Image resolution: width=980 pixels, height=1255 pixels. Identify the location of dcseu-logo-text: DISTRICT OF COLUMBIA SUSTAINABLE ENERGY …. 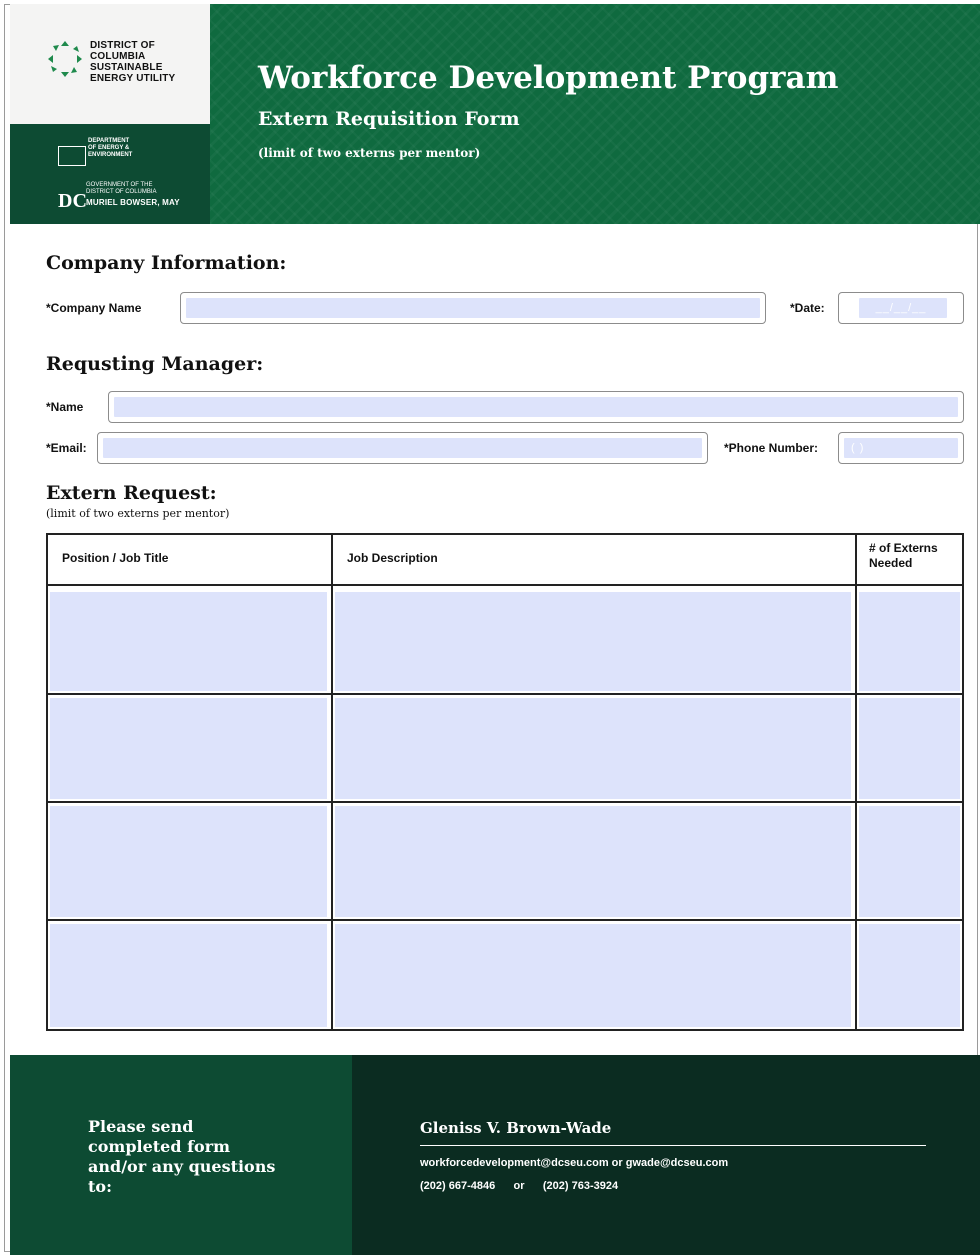
(132, 62).